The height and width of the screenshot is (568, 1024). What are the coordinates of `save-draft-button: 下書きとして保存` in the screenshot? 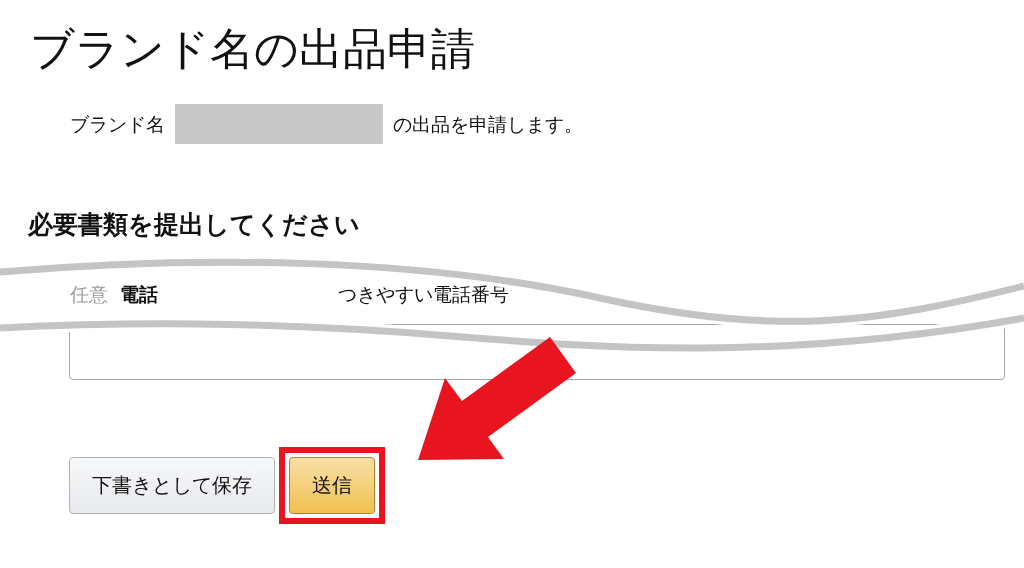 It's located at (172, 485).